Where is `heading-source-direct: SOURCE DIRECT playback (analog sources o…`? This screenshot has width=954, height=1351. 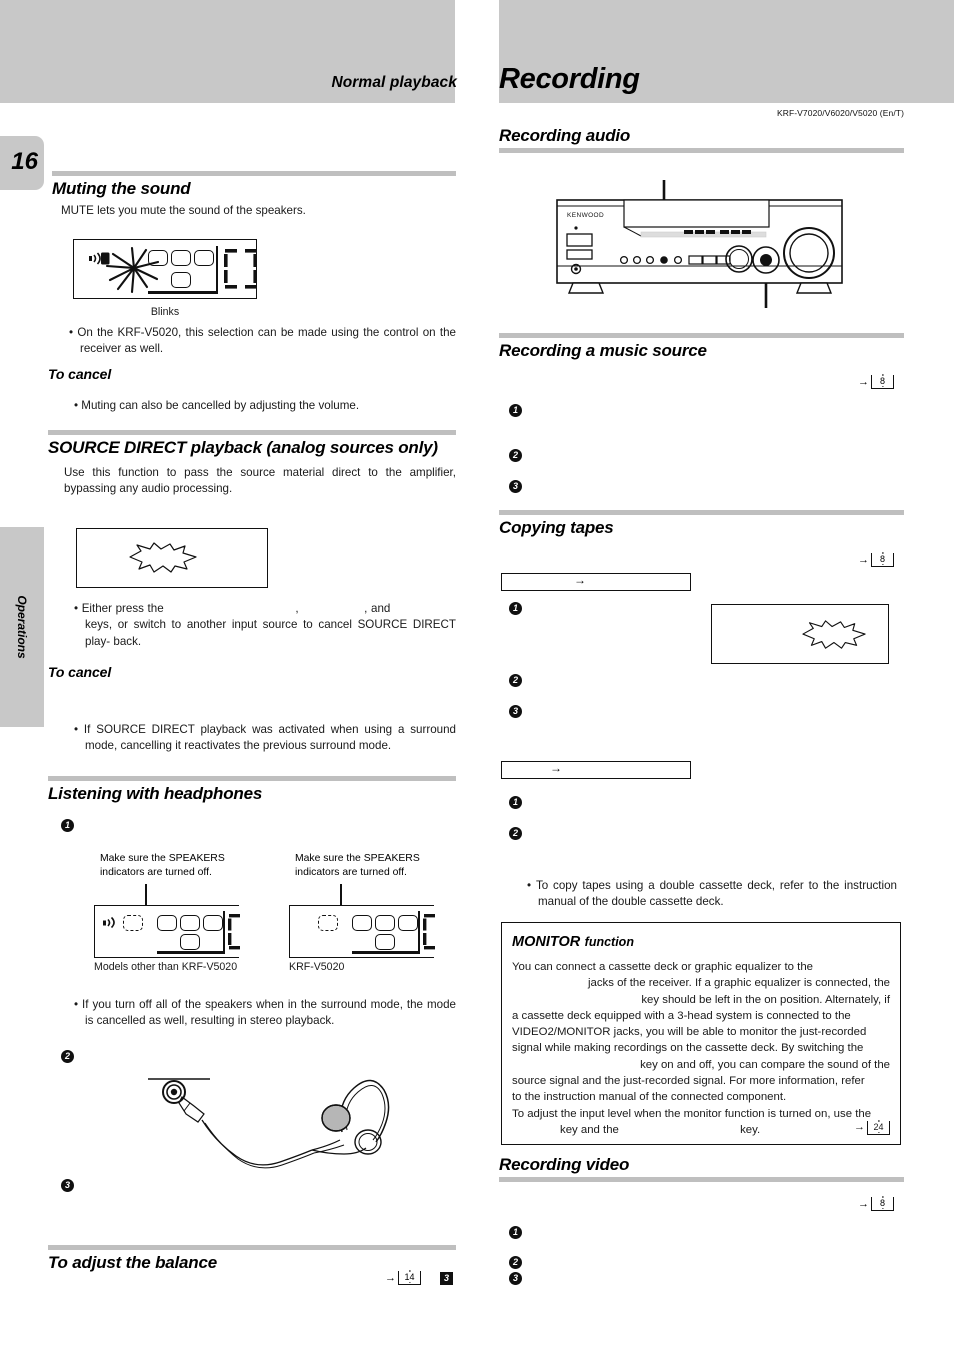
heading-source-direct: SOURCE DIRECT playback (analog sources o… is located at coordinates (243, 447).